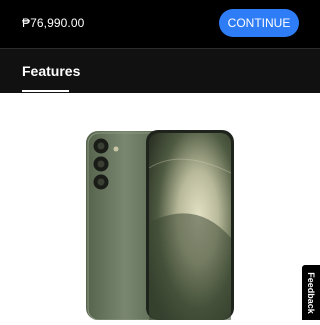  Describe the element at coordinates (160, 71) in the screenshot. I see `tab-bar: Features` at that location.